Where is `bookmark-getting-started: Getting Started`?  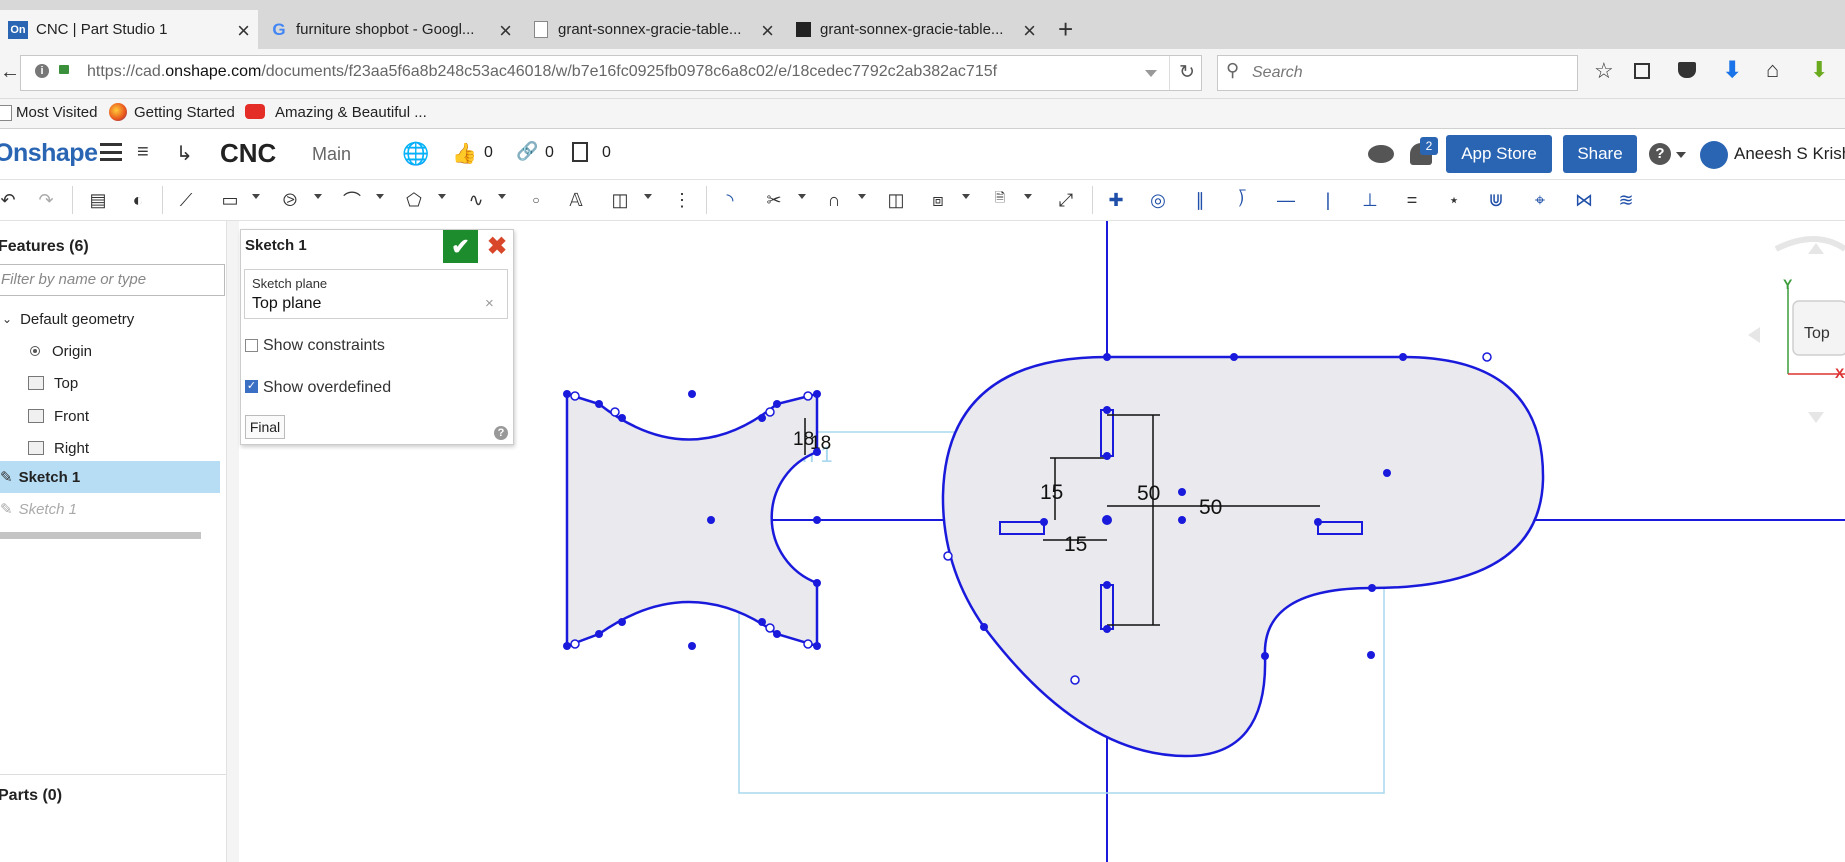 bookmark-getting-started: Getting Started is located at coordinates (184, 112).